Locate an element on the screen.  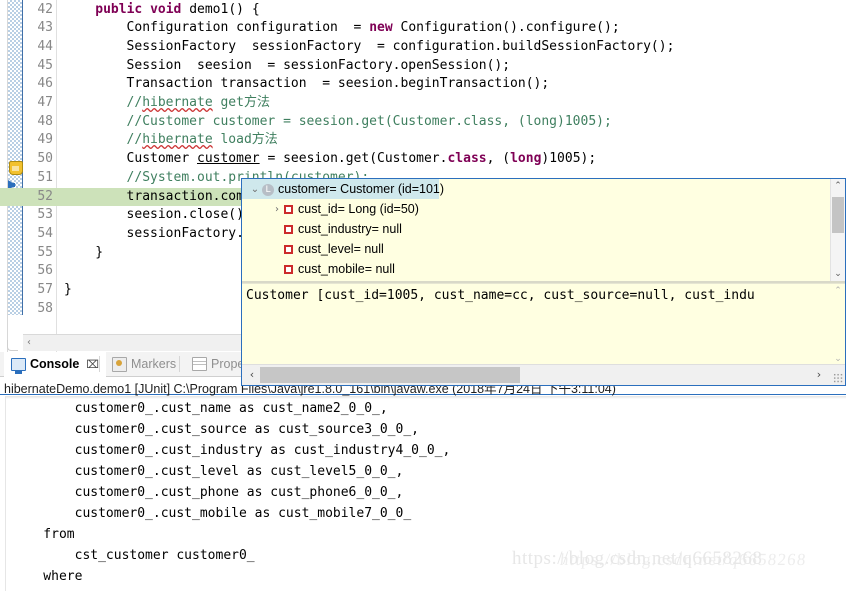
inspect-tree-row: ⌄ Lcustomer= Customer (id=101) is located at coordinates (343, 189).